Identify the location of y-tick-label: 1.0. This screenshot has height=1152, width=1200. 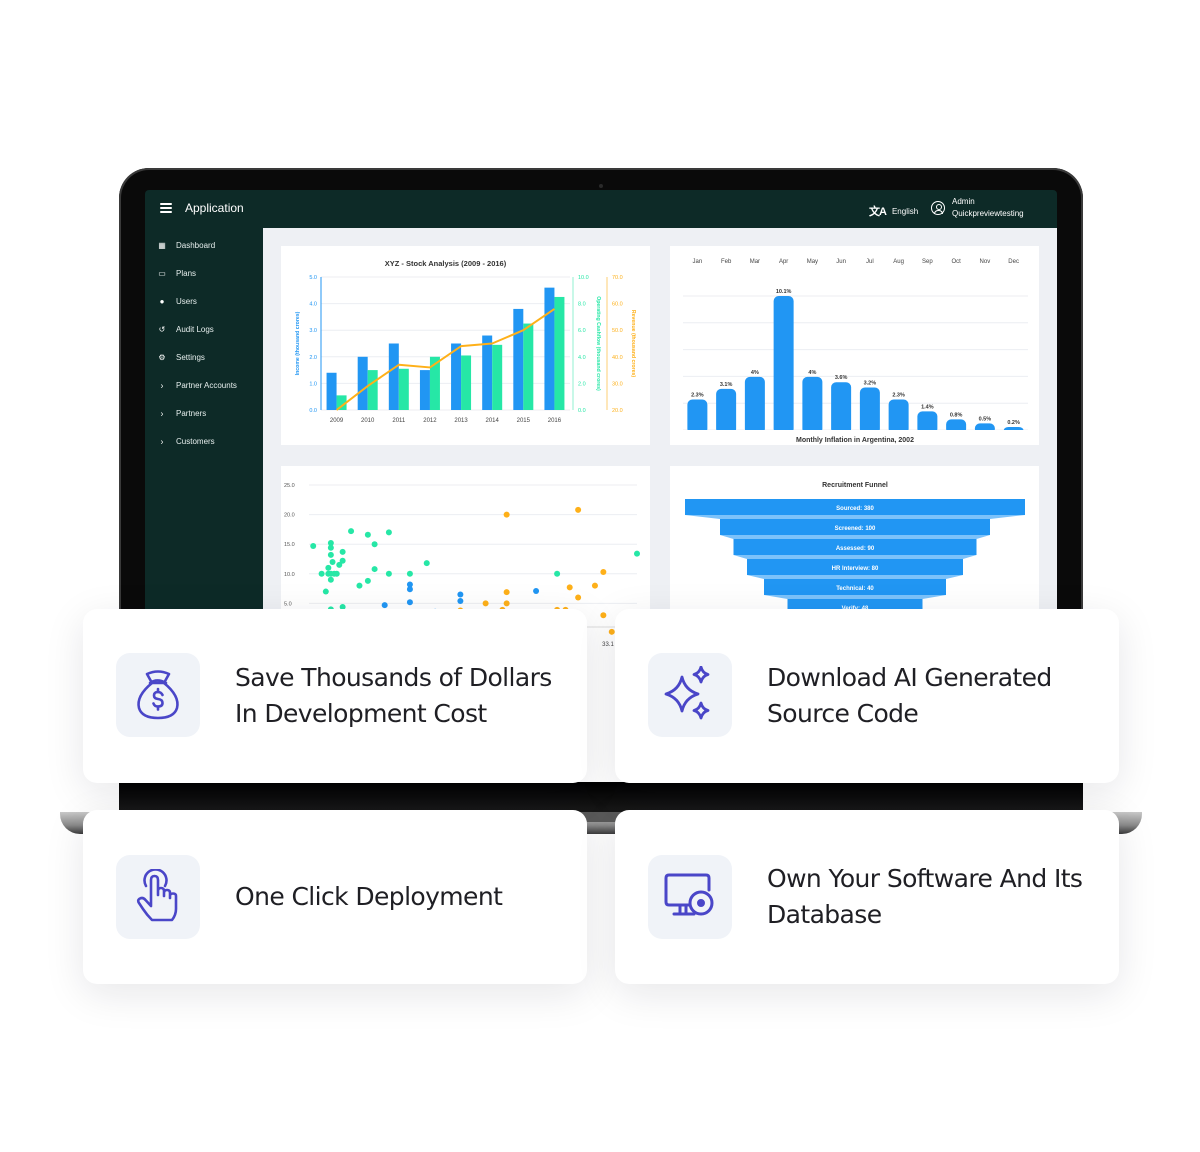
(313, 384).